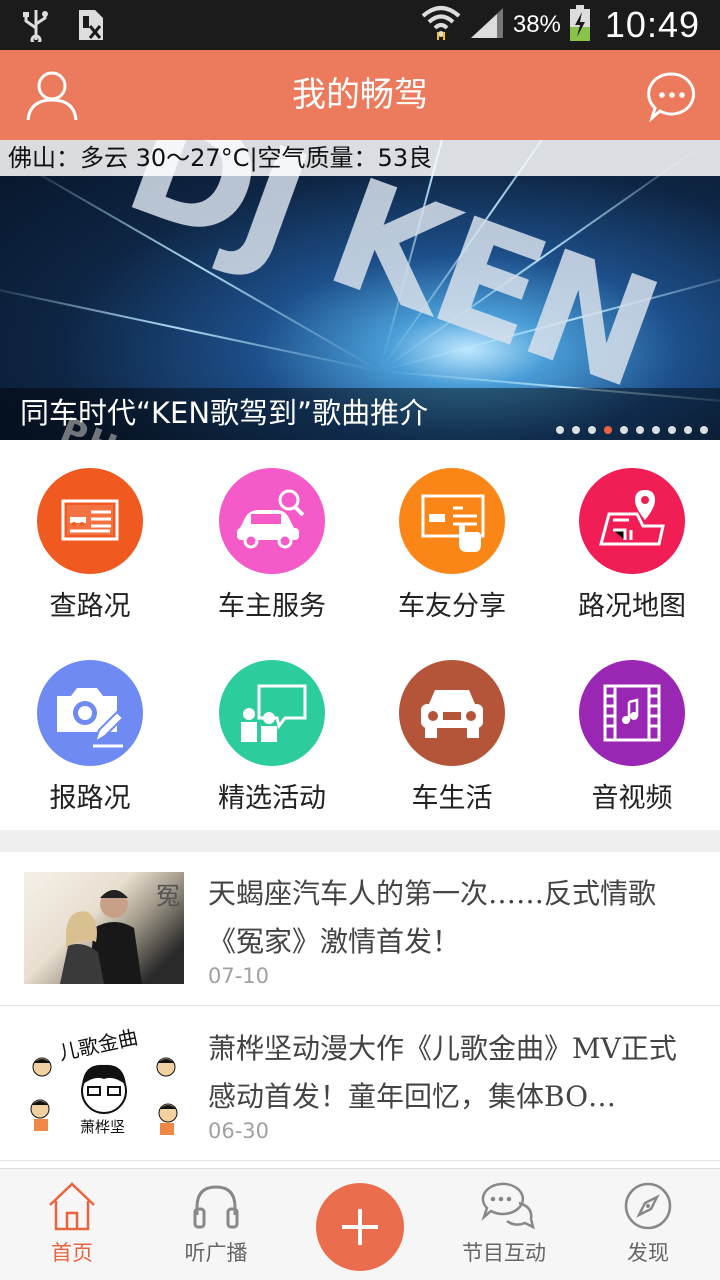 This screenshot has height=1280, width=720. I want to click on home-icon, so click(72, 1206).